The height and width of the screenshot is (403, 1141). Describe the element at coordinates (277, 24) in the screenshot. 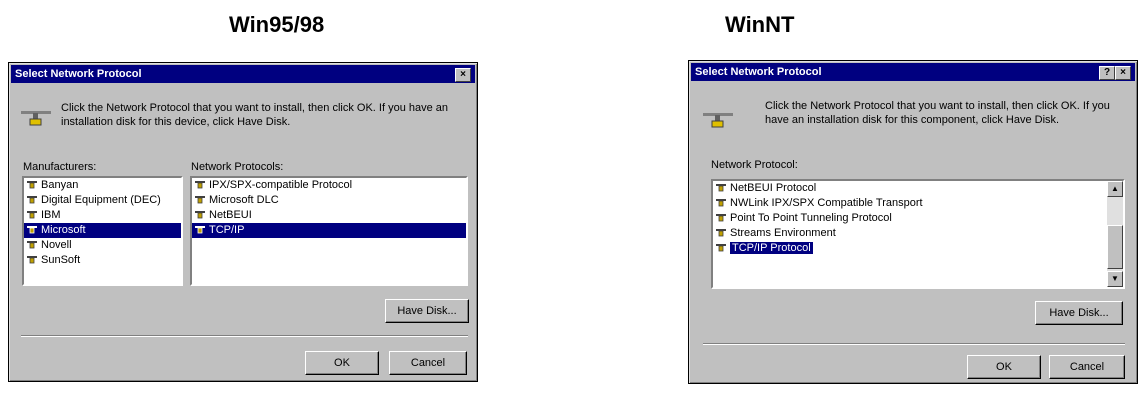

I see `win95-heading: Win95/98` at that location.